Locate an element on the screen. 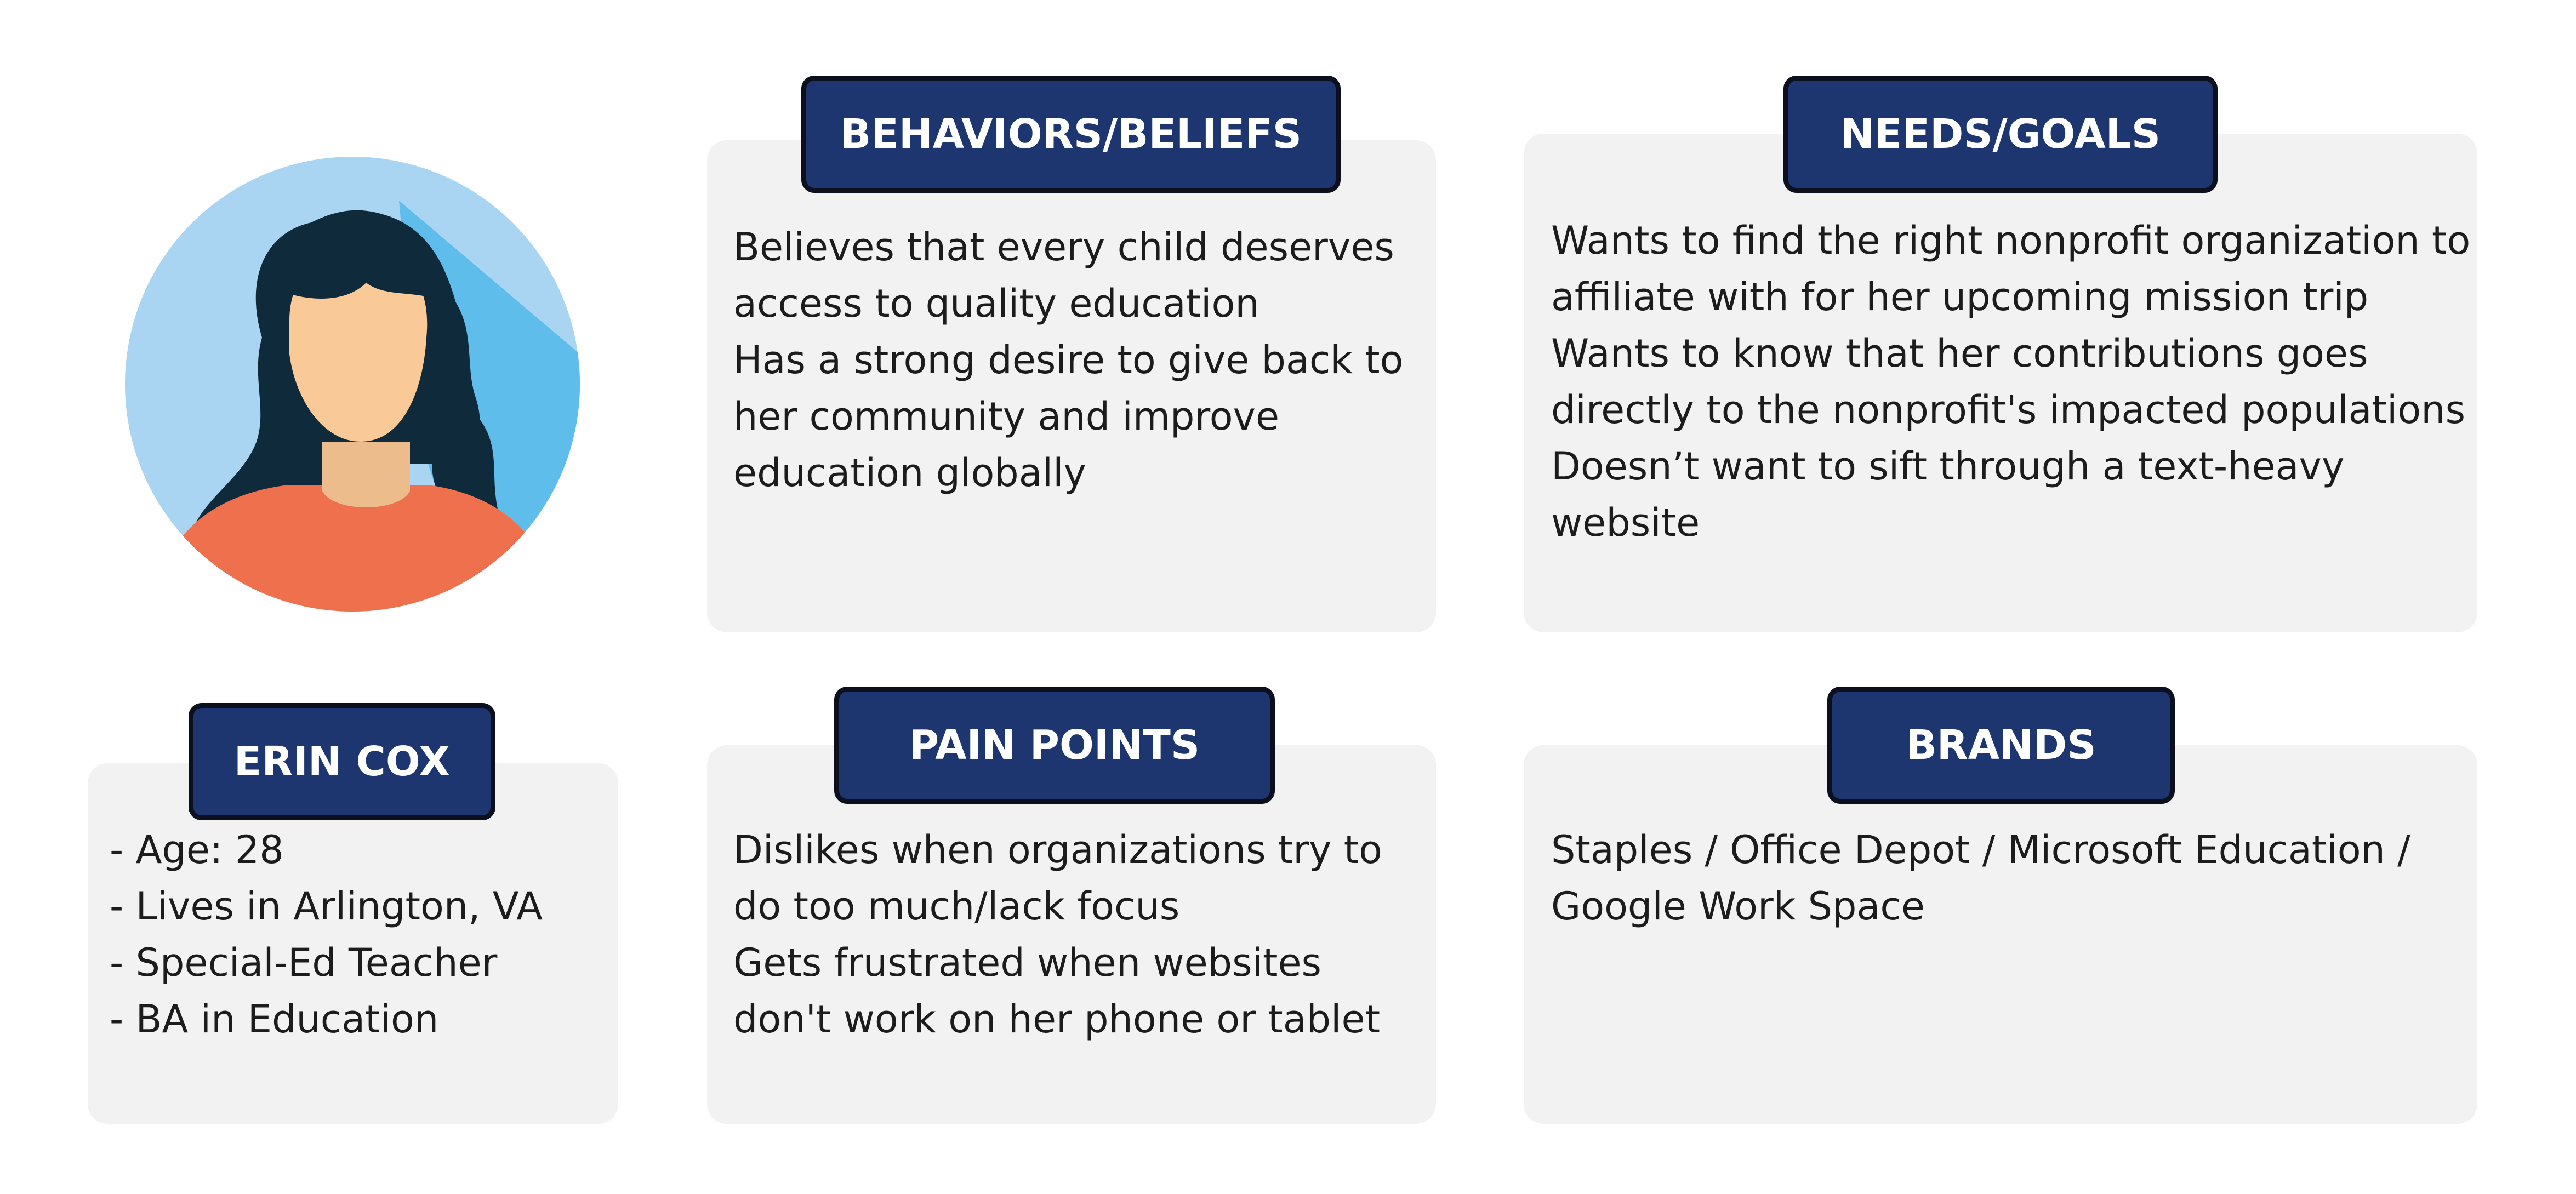  brands-title: BRANDS is located at coordinates (2001, 745).